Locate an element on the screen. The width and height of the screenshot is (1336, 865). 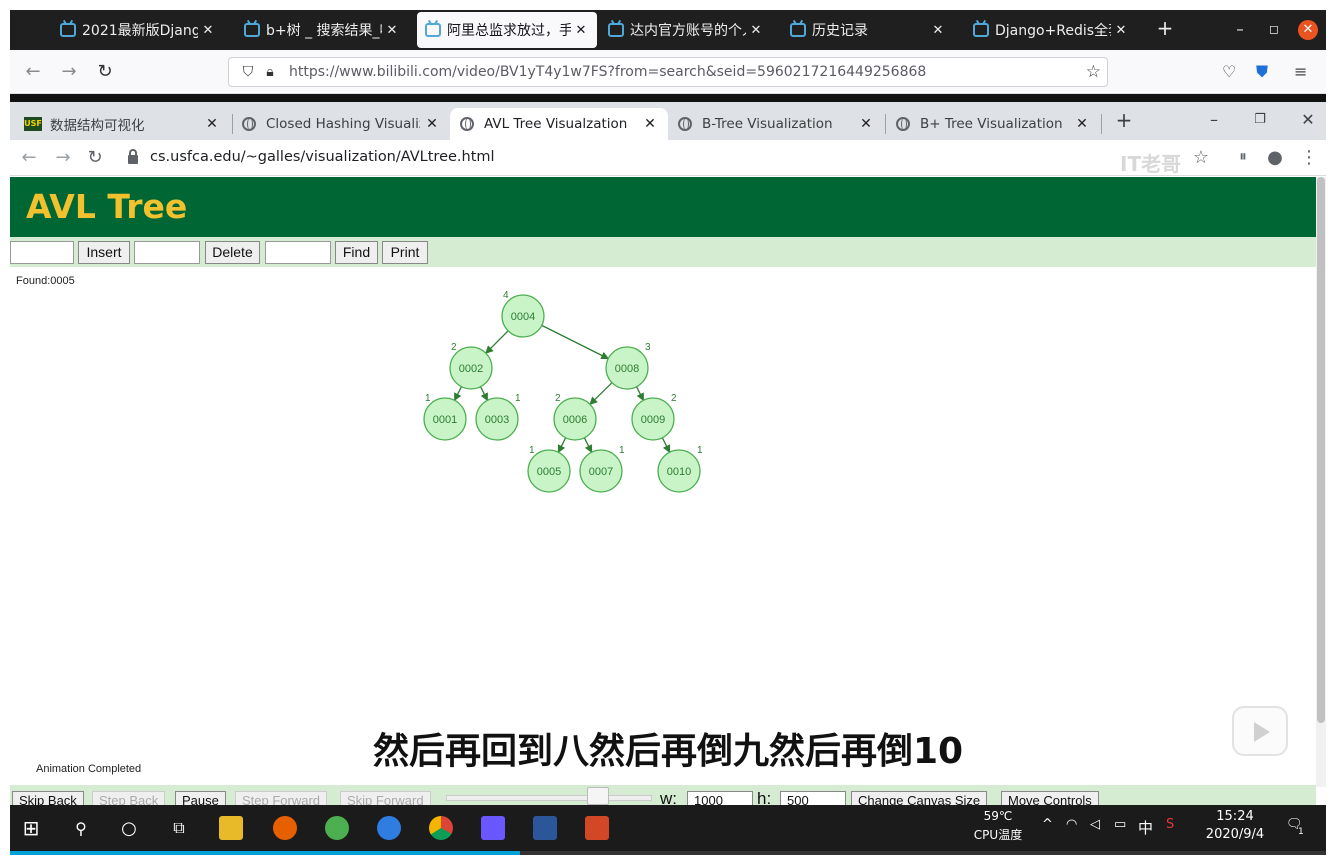
firefox-tab-bplus-search: b+树 _ 搜索结果_哔 ✕ is located at coordinates (322, 30).